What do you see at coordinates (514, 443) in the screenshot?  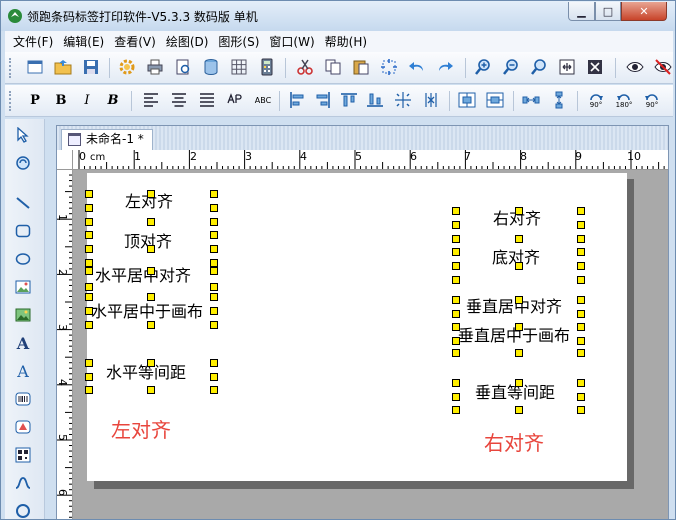 I see `right-align-caption: 右对齐` at bounding box center [514, 443].